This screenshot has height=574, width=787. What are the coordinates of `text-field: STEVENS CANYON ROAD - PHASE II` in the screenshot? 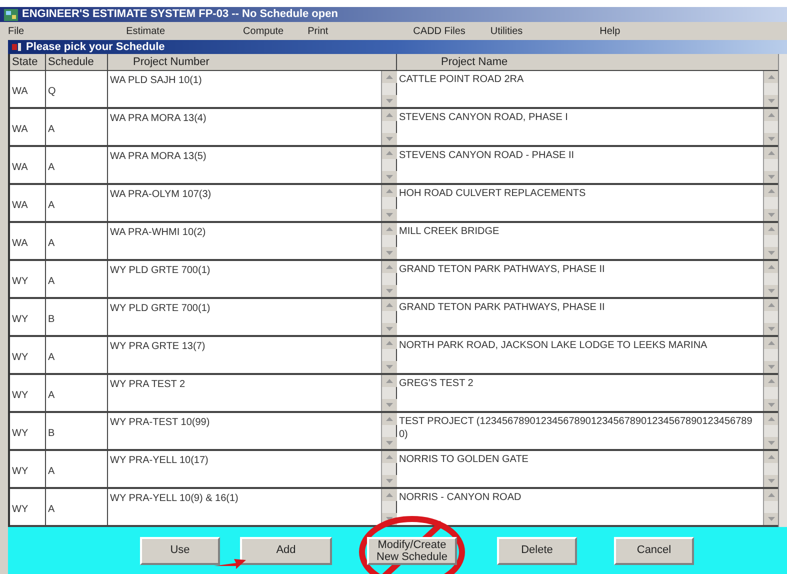 It's located at (580, 165).